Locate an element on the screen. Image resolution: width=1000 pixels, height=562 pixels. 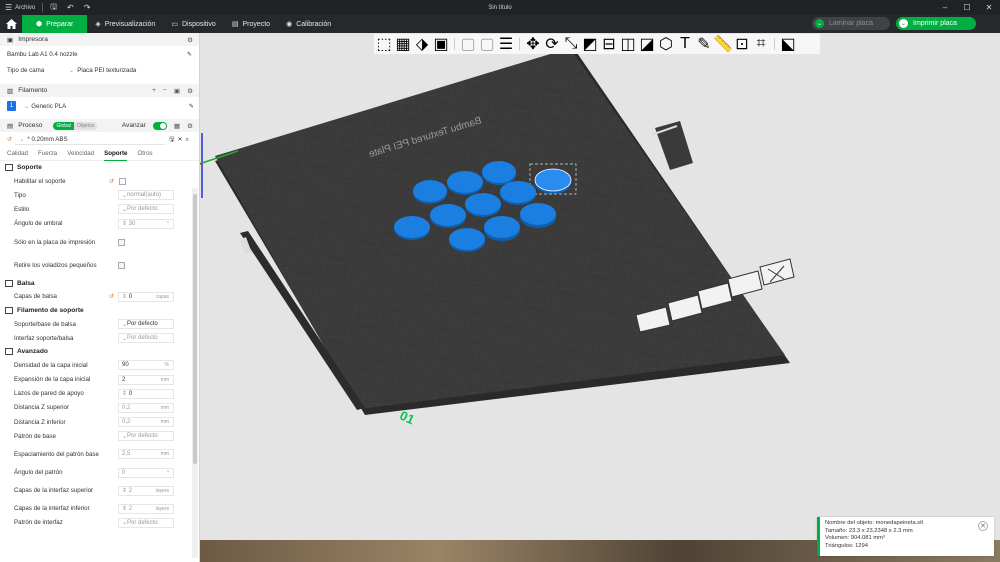
mesh-boolean-icon: ◫ is located at coordinates (628, 44).